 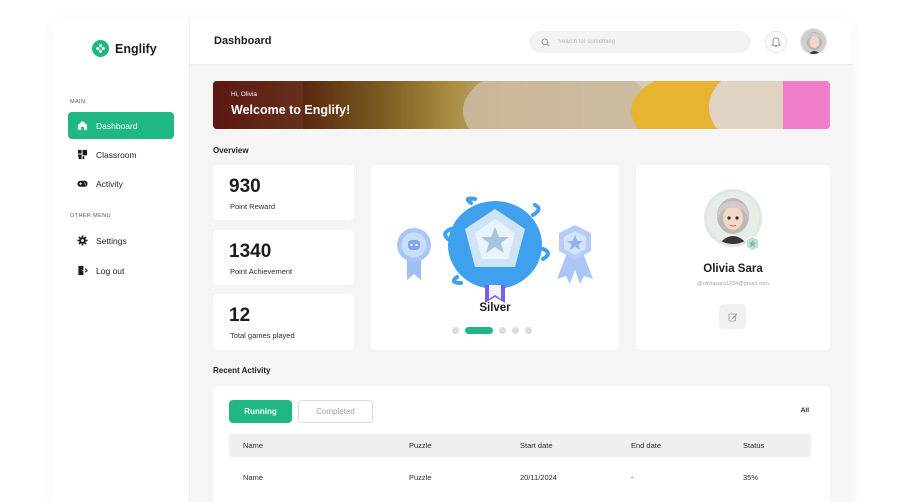 I want to click on stat-label: Point Reward, so click(x=253, y=206).